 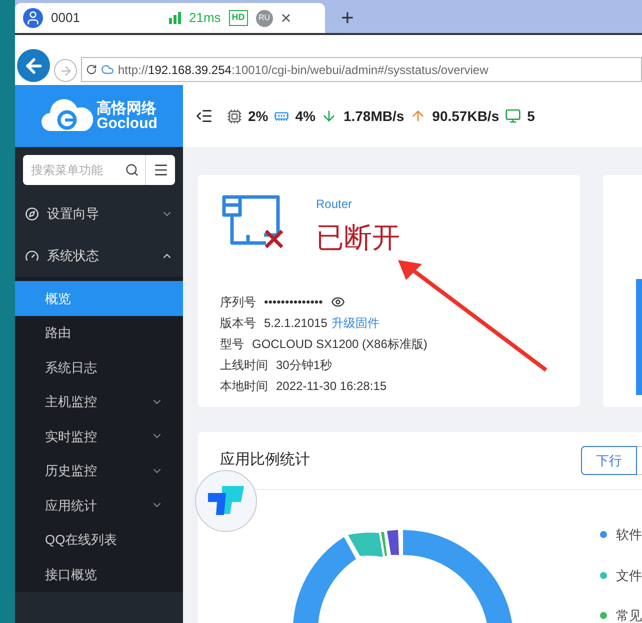 I want to click on sidebar-item: 路由, so click(x=99, y=333).